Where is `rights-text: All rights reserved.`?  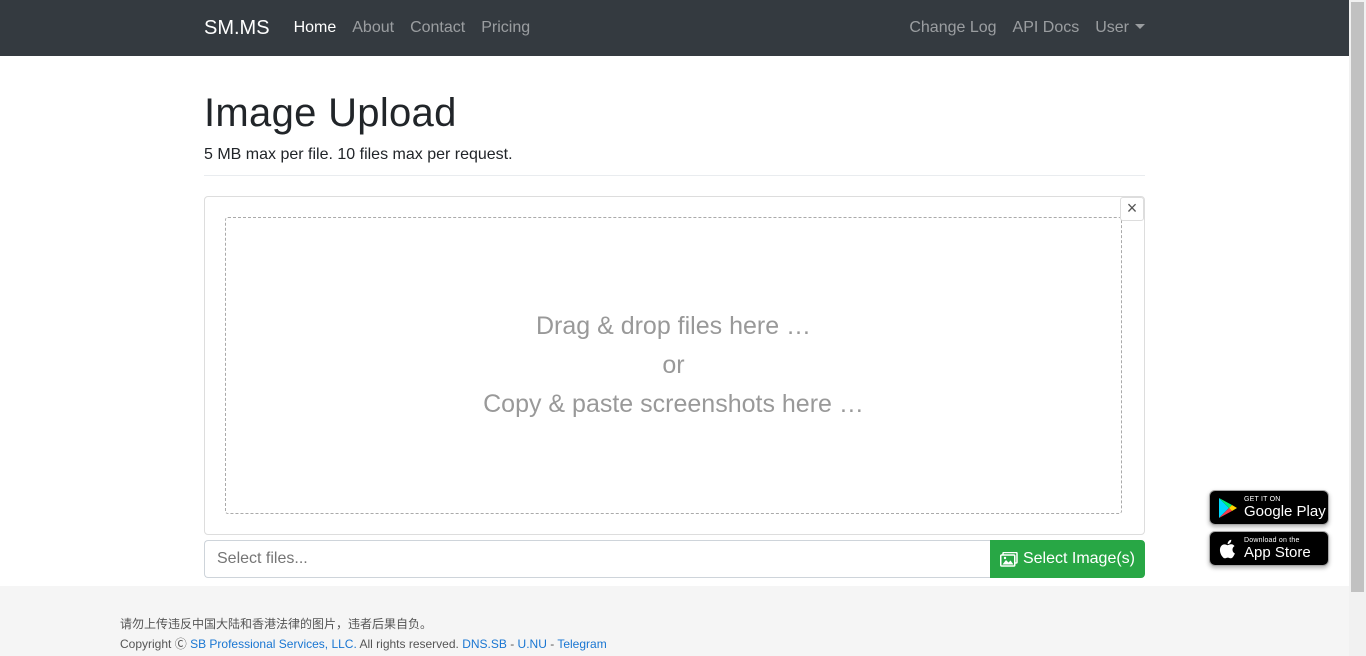 rights-text: All rights reserved. is located at coordinates (409, 644).